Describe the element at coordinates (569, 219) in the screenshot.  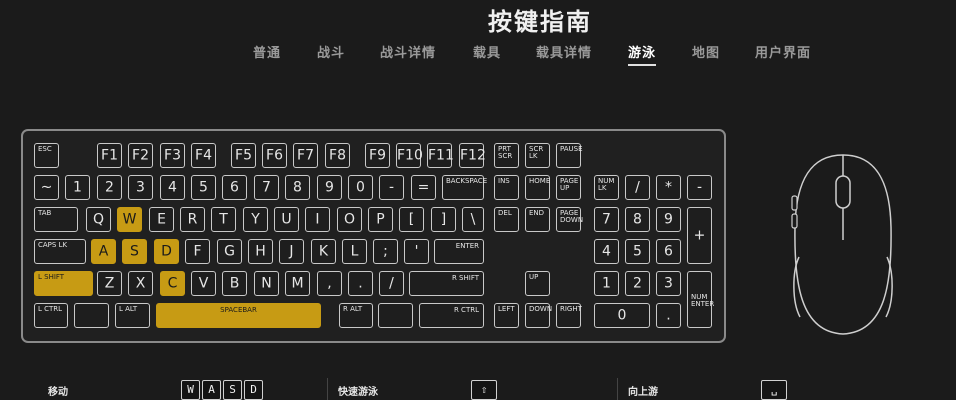
I see `key-page-down: PAGE DOWN` at that location.